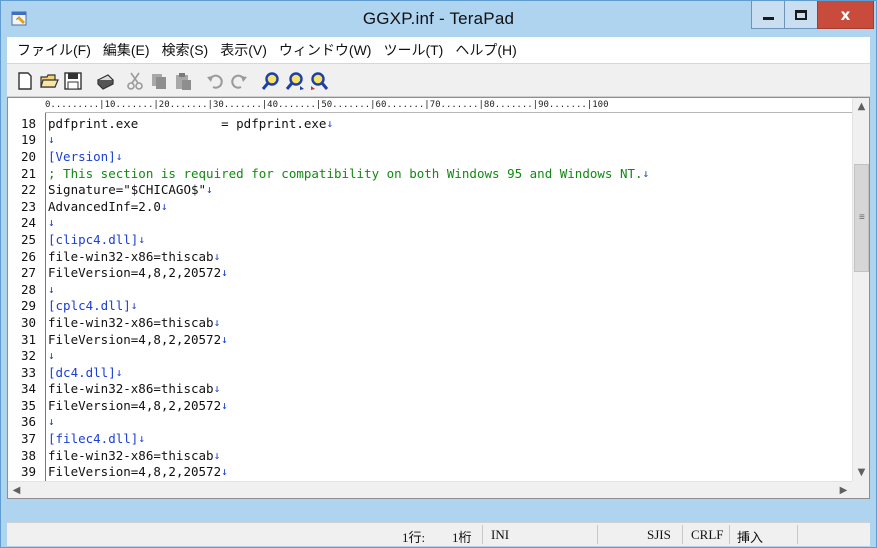 This screenshot has width=877, height=548. Describe the element at coordinates (183, 81) in the screenshot. I see `paste-icon` at that location.